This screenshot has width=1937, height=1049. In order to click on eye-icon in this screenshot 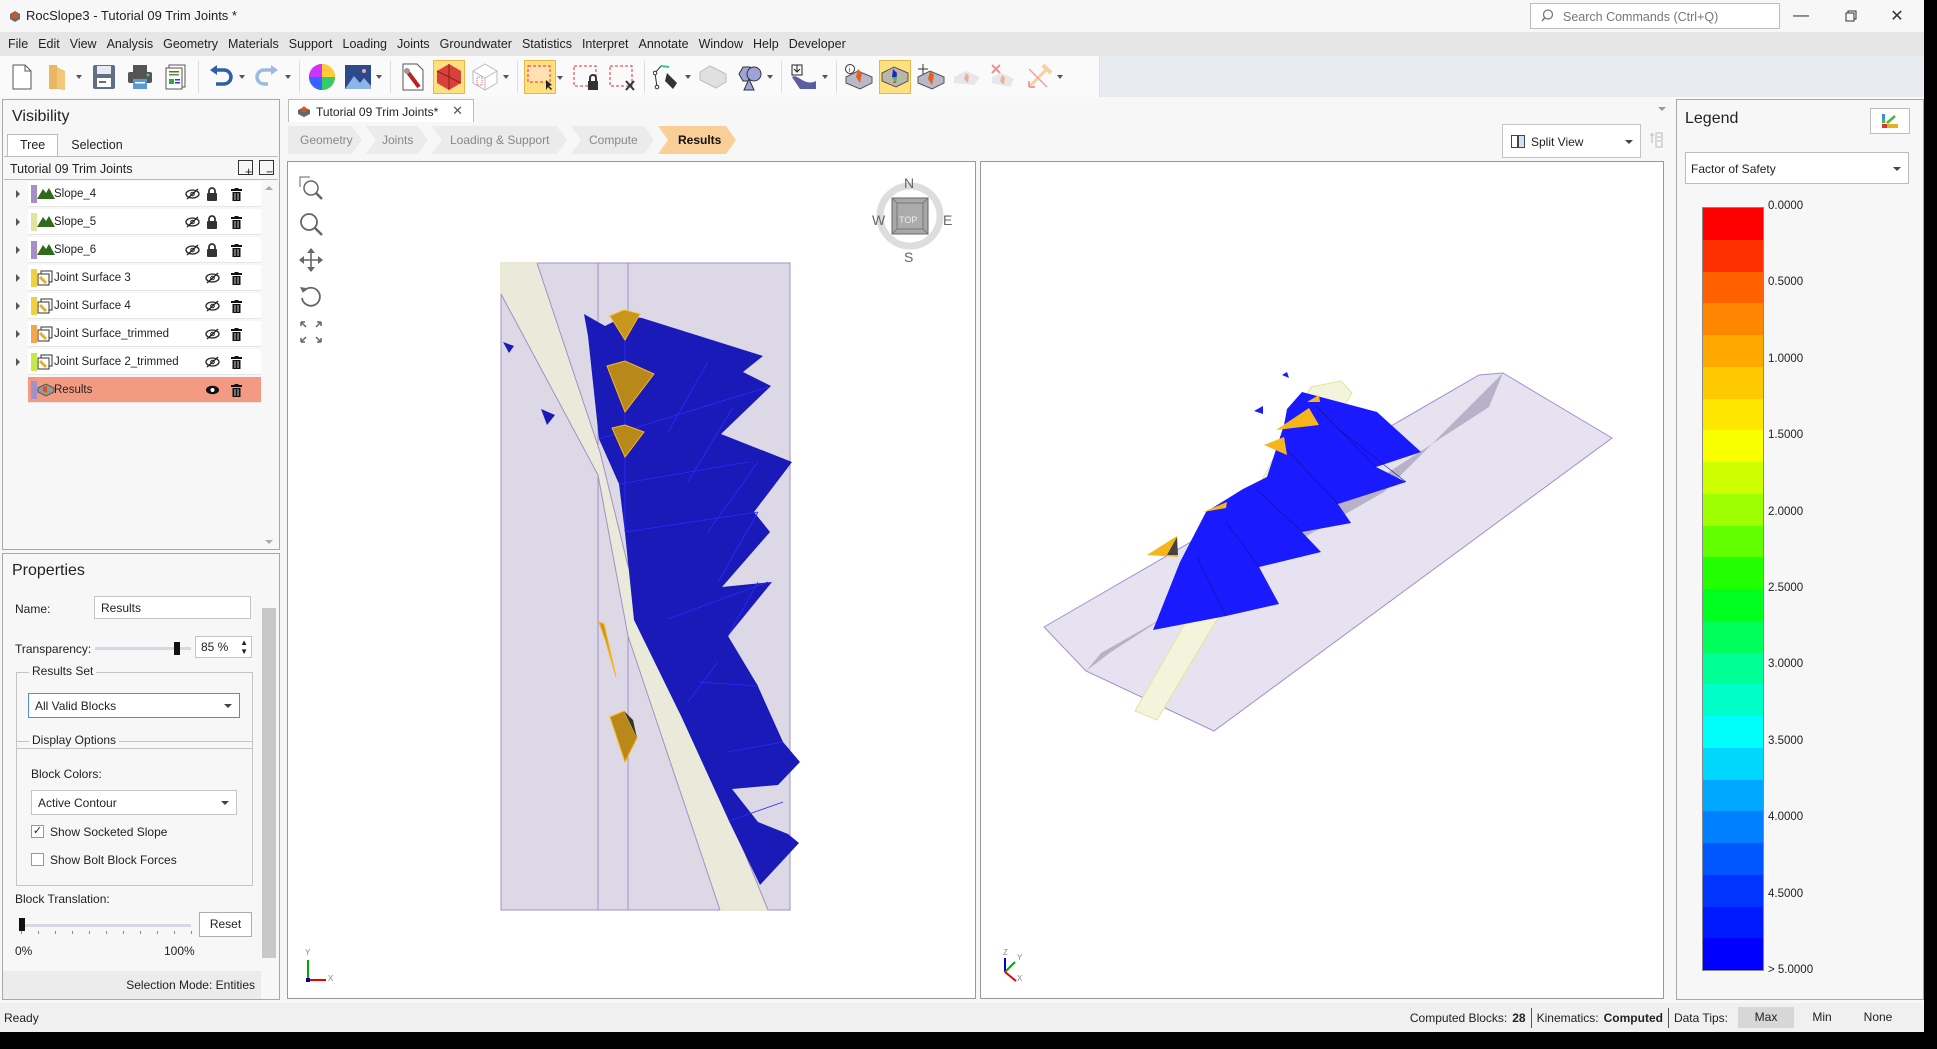, I will do `click(212, 390)`.